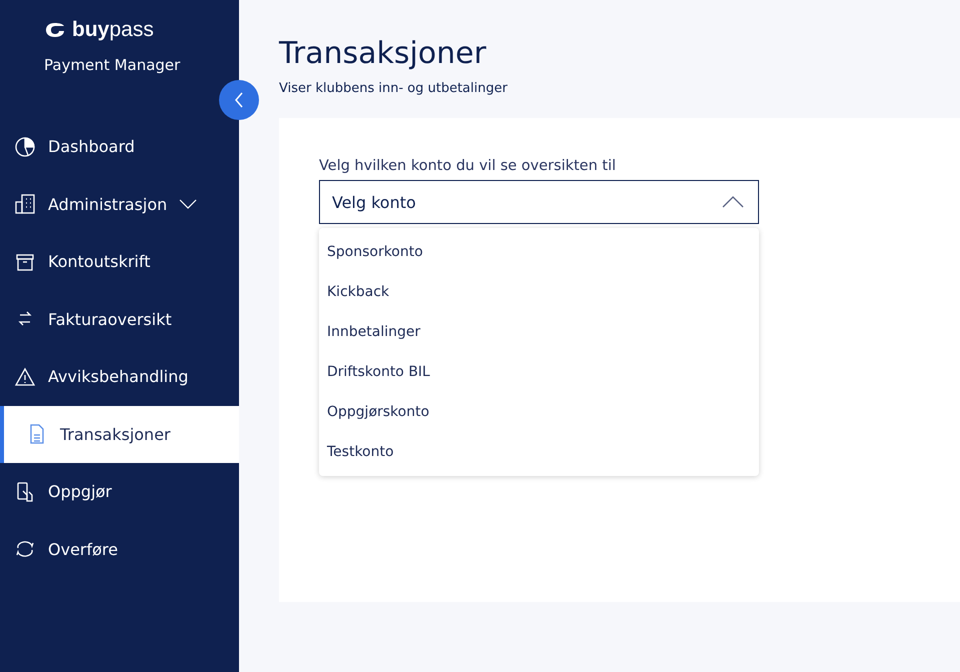  I want to click on select-label: Velg hvilken konto du vil se oversikten til, so click(468, 166).